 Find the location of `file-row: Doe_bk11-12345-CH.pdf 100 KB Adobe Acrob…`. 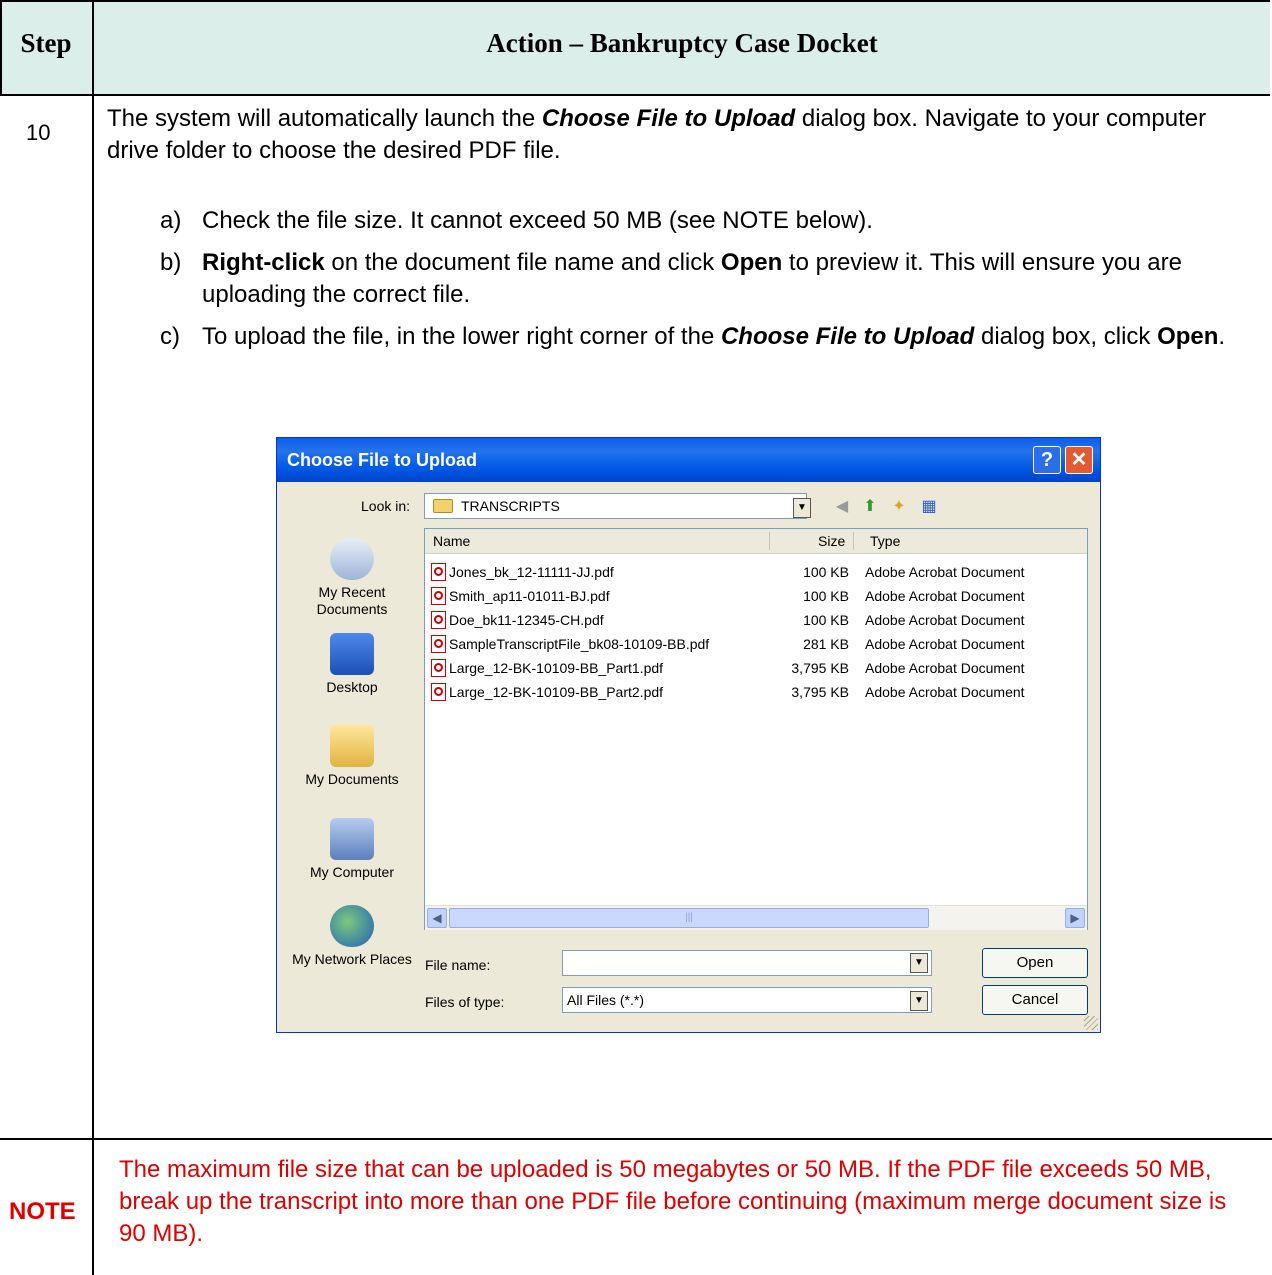

file-row: Doe_bk11-12345-CH.pdf 100 KB Adobe Acrob… is located at coordinates (756, 621).